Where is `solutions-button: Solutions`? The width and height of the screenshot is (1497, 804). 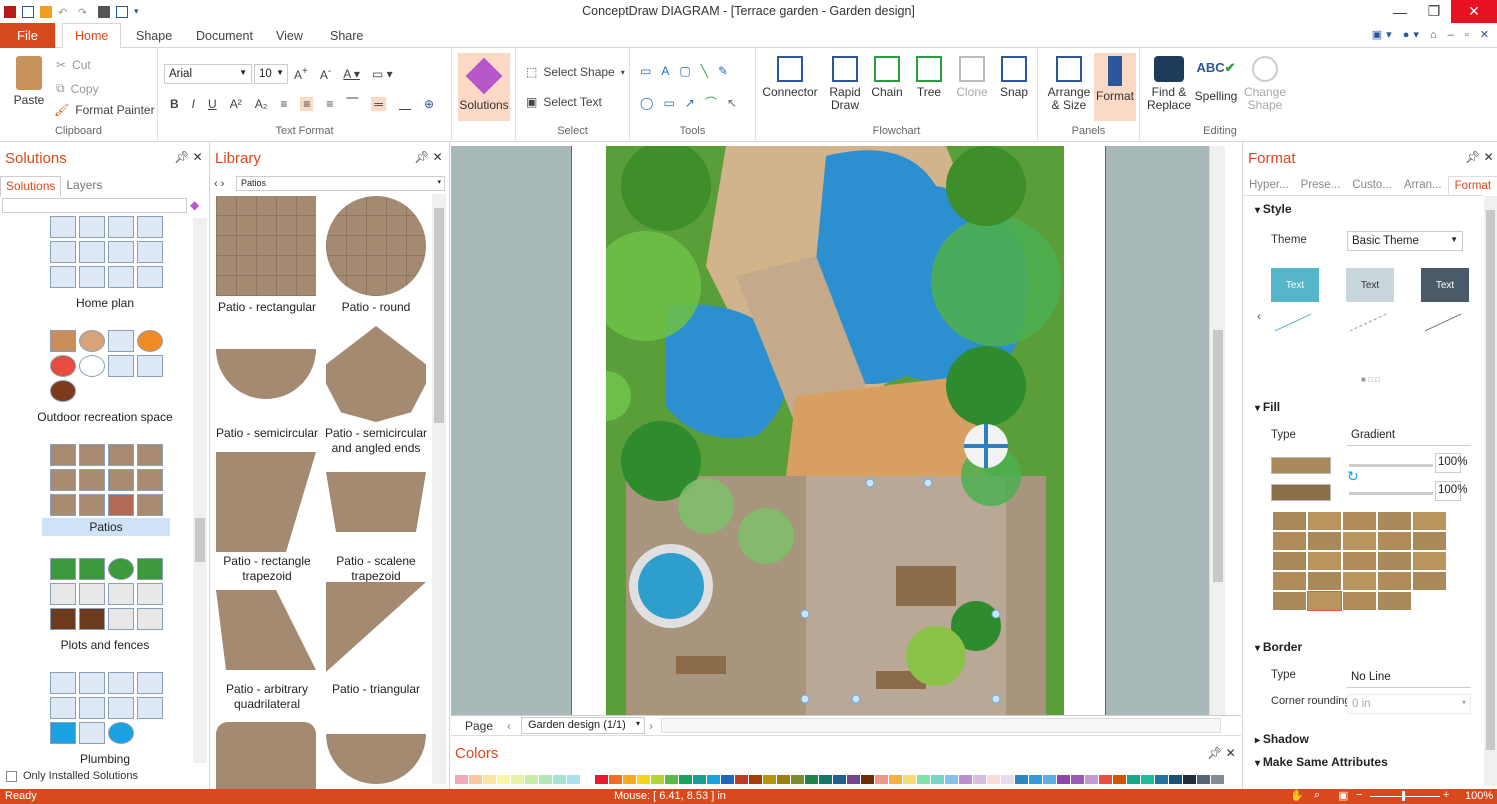 solutions-button: Solutions is located at coordinates (484, 87).